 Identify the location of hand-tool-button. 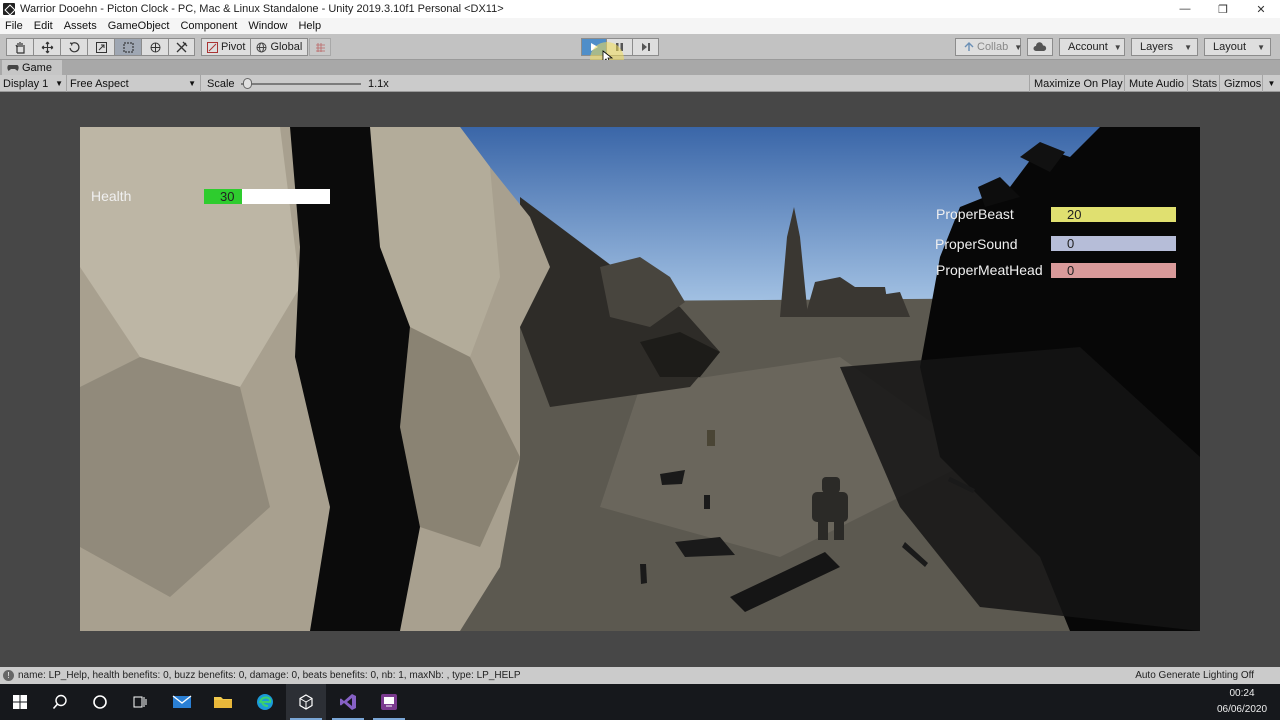
(19, 47).